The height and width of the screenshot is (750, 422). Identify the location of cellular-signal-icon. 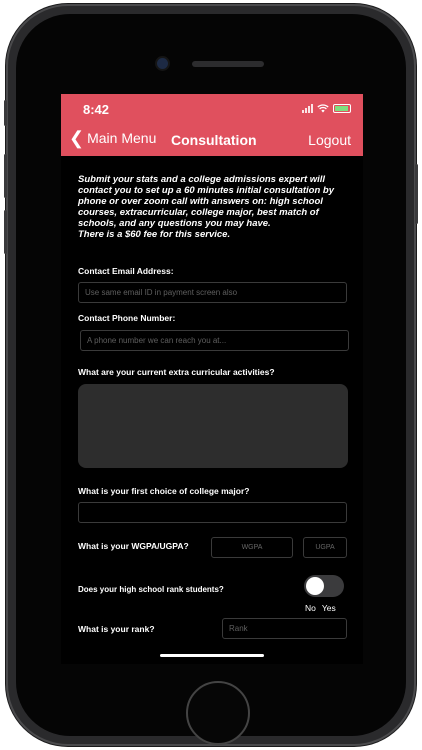
(307, 108).